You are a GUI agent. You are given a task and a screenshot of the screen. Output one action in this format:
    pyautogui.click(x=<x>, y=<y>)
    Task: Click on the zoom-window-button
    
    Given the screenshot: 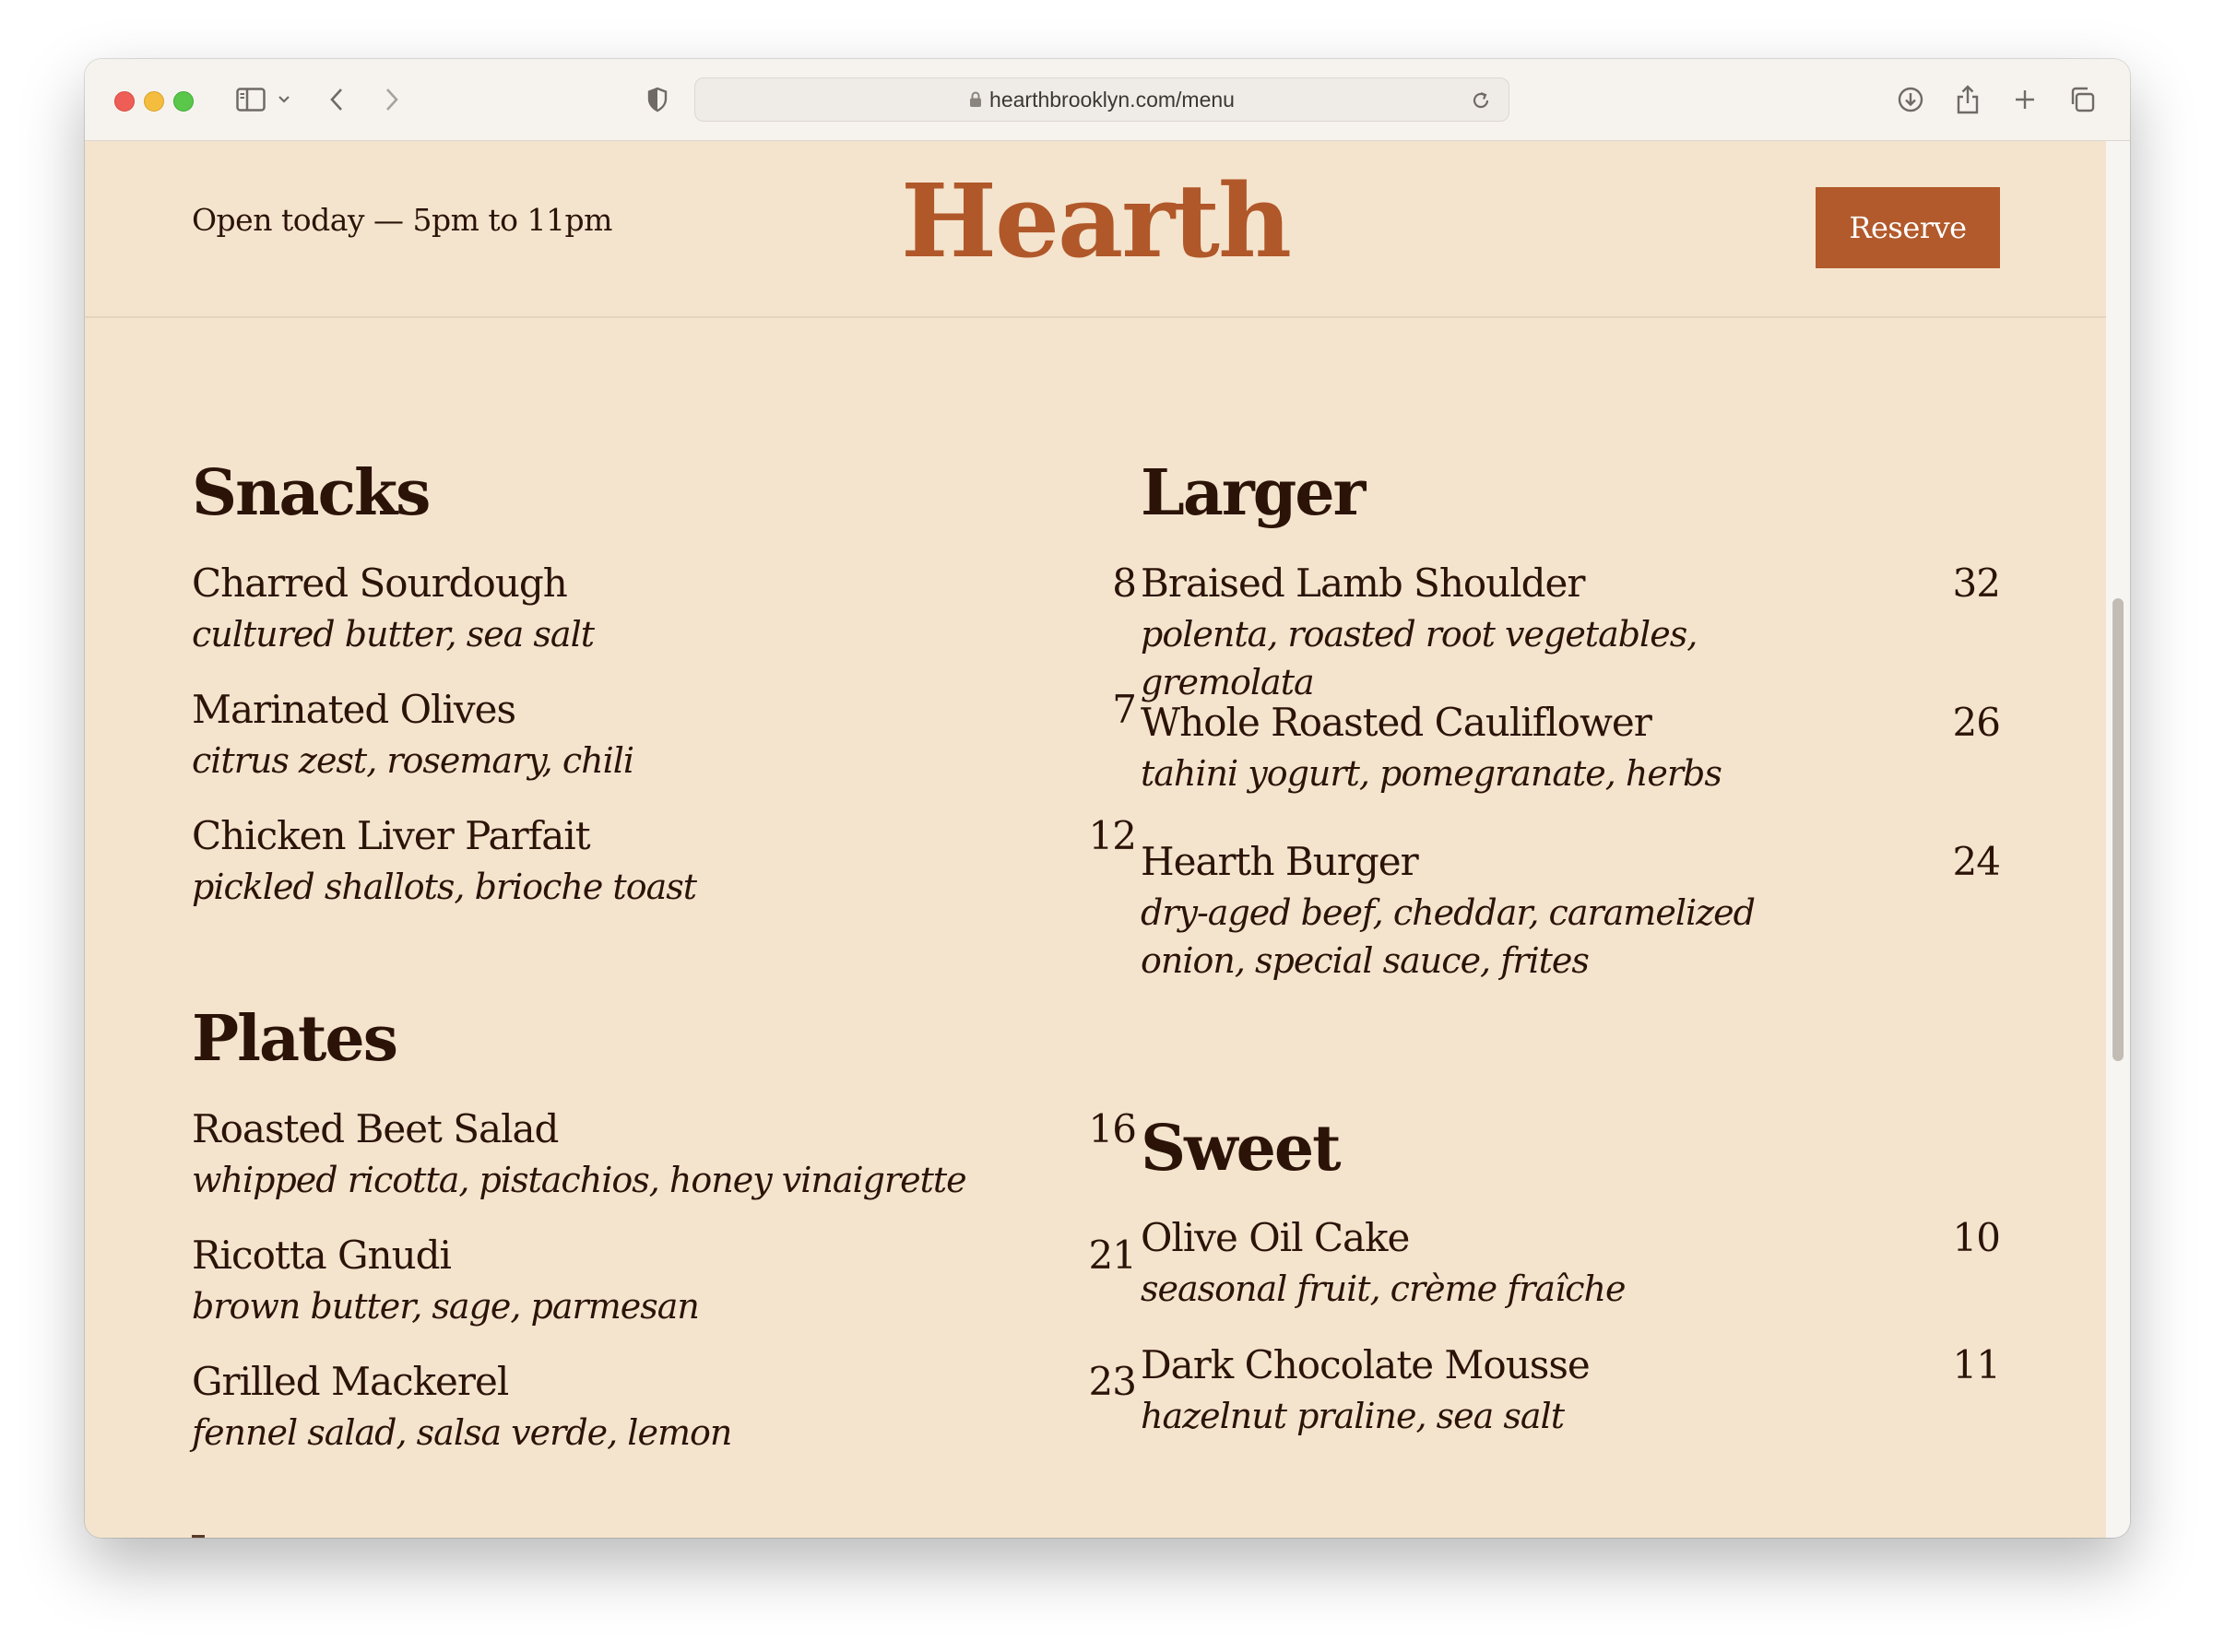 What is the action you would take?
    pyautogui.click(x=183, y=101)
    